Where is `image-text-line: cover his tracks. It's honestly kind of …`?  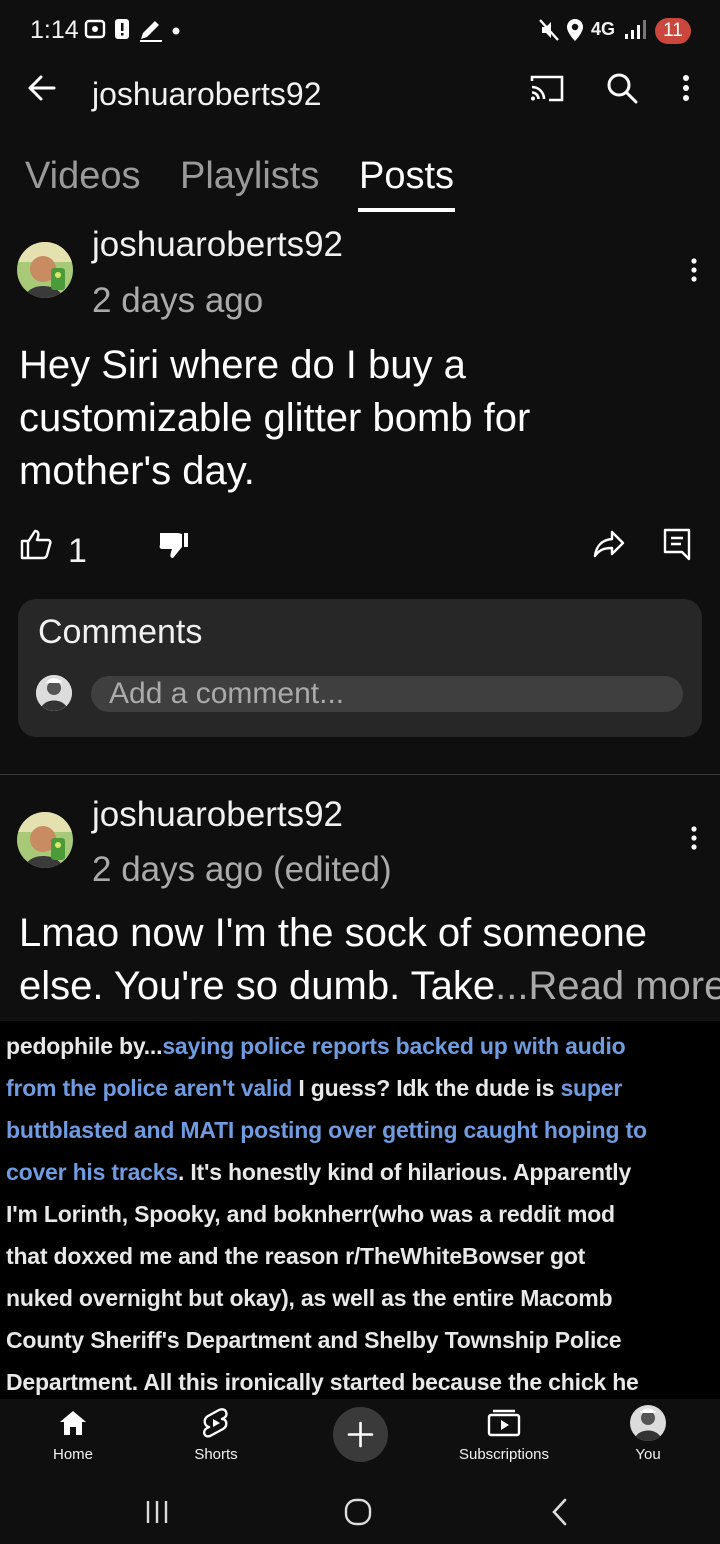 image-text-line: cover his tracks. It's honestly kind of … is located at coordinates (319, 1172).